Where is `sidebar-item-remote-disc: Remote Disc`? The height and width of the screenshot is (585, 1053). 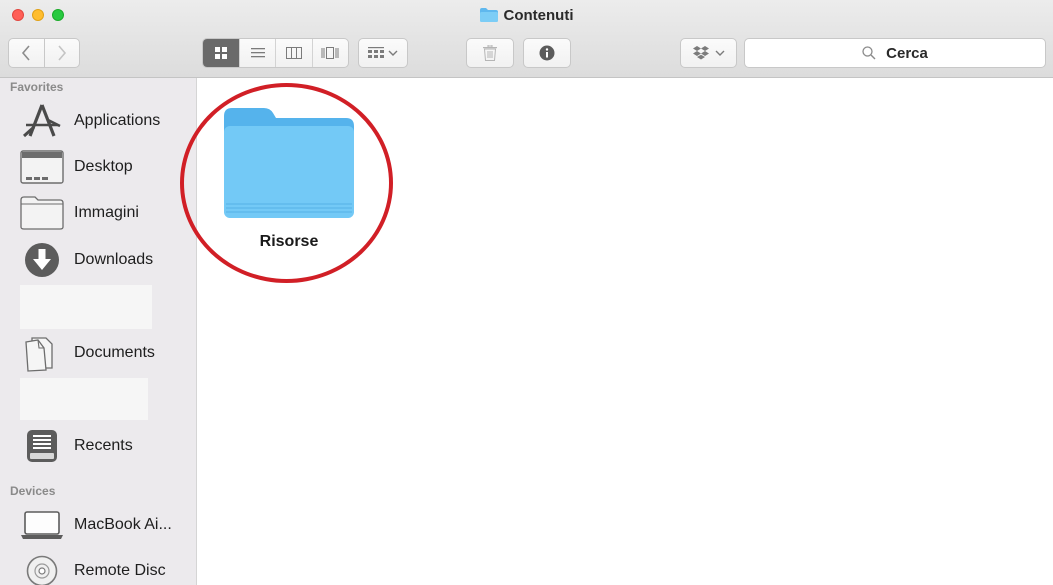 sidebar-item-remote-disc: Remote Disc is located at coordinates (93, 568).